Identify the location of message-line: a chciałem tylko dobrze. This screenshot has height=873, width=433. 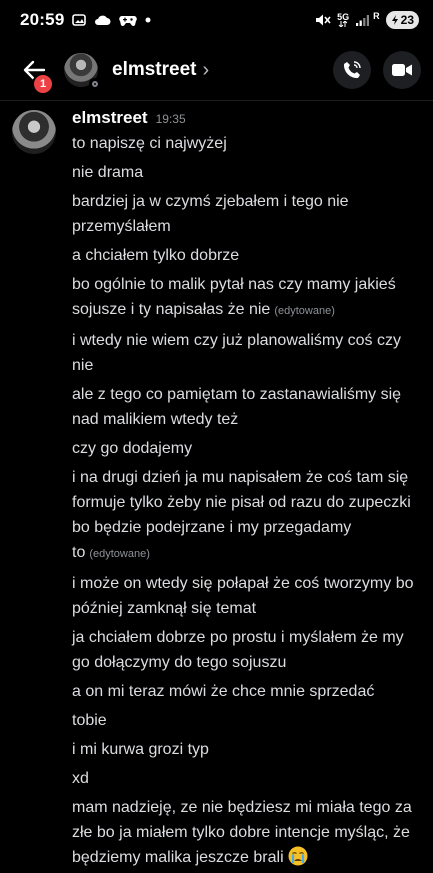
(248, 254).